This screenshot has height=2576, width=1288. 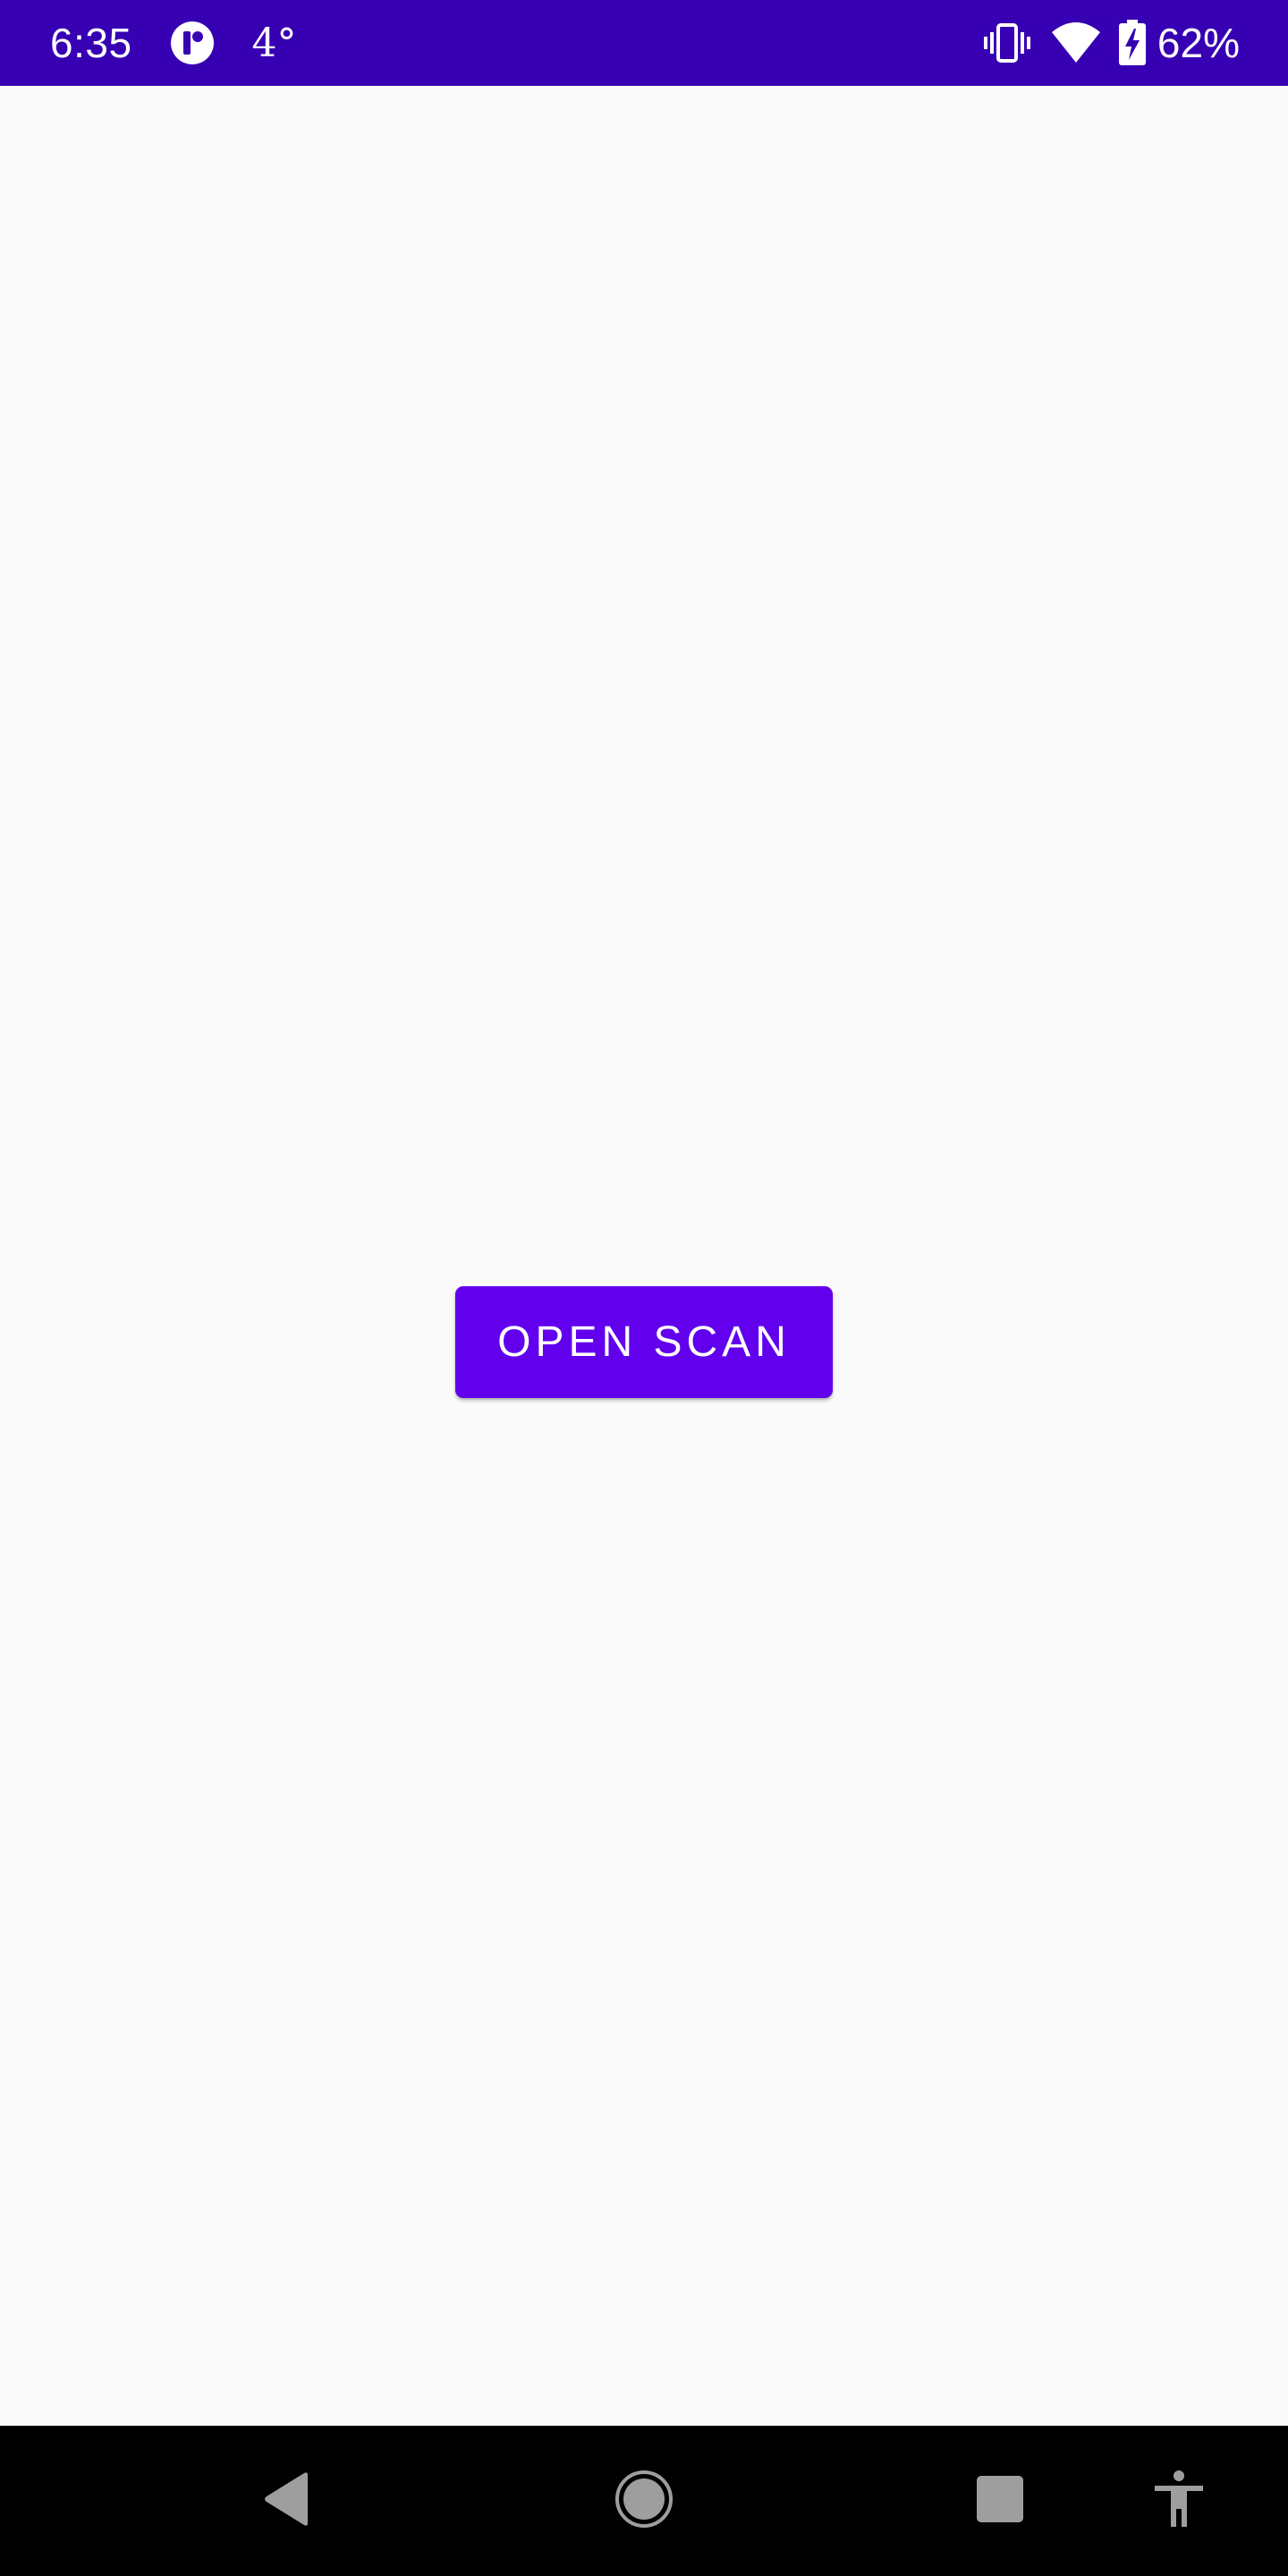 I want to click on navigation-bar, so click(x=644, y=2501).